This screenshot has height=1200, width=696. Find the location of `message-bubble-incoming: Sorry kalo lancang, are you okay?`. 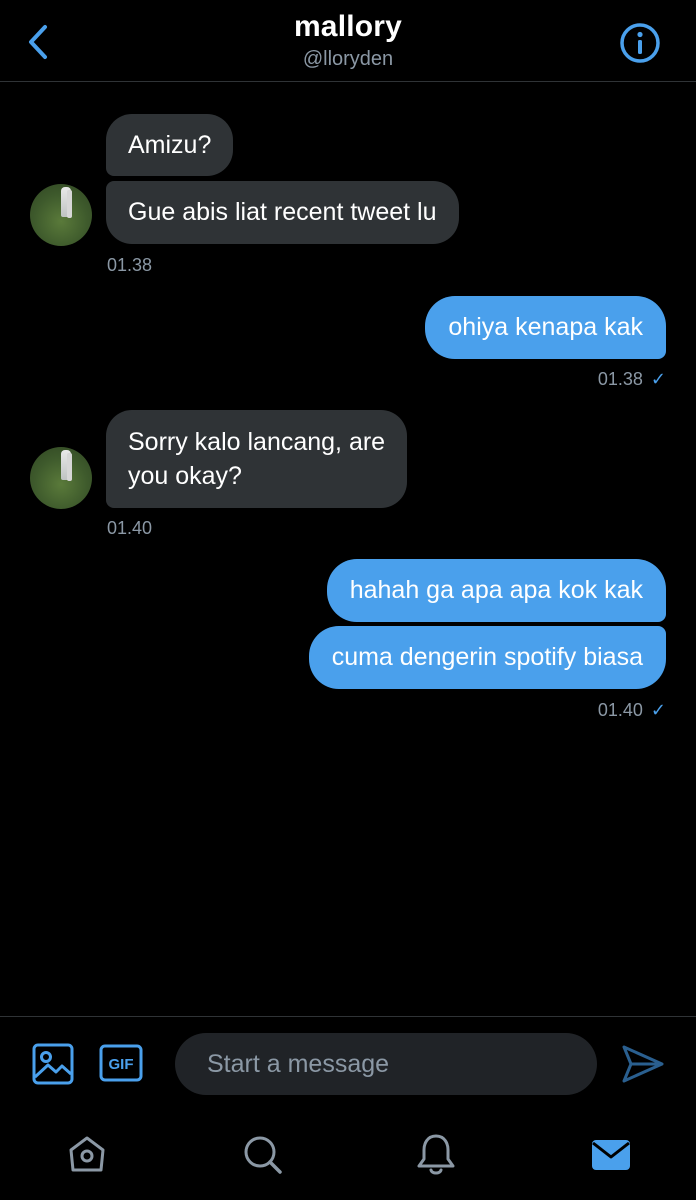

message-bubble-incoming: Sorry kalo lancang, are you okay? is located at coordinates (257, 459).